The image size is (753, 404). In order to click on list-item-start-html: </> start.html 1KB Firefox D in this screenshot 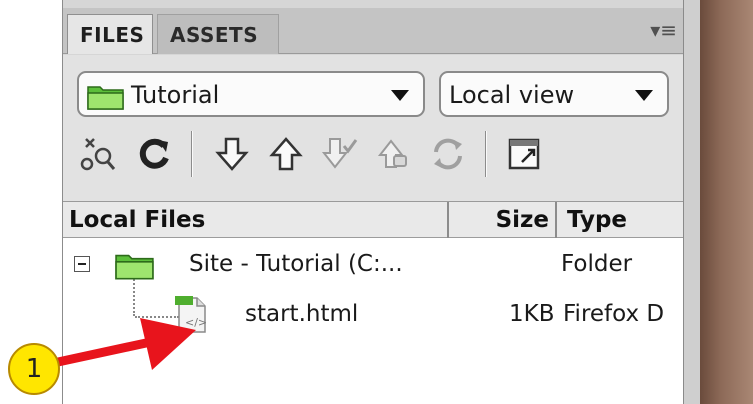, I will do `click(373, 314)`.